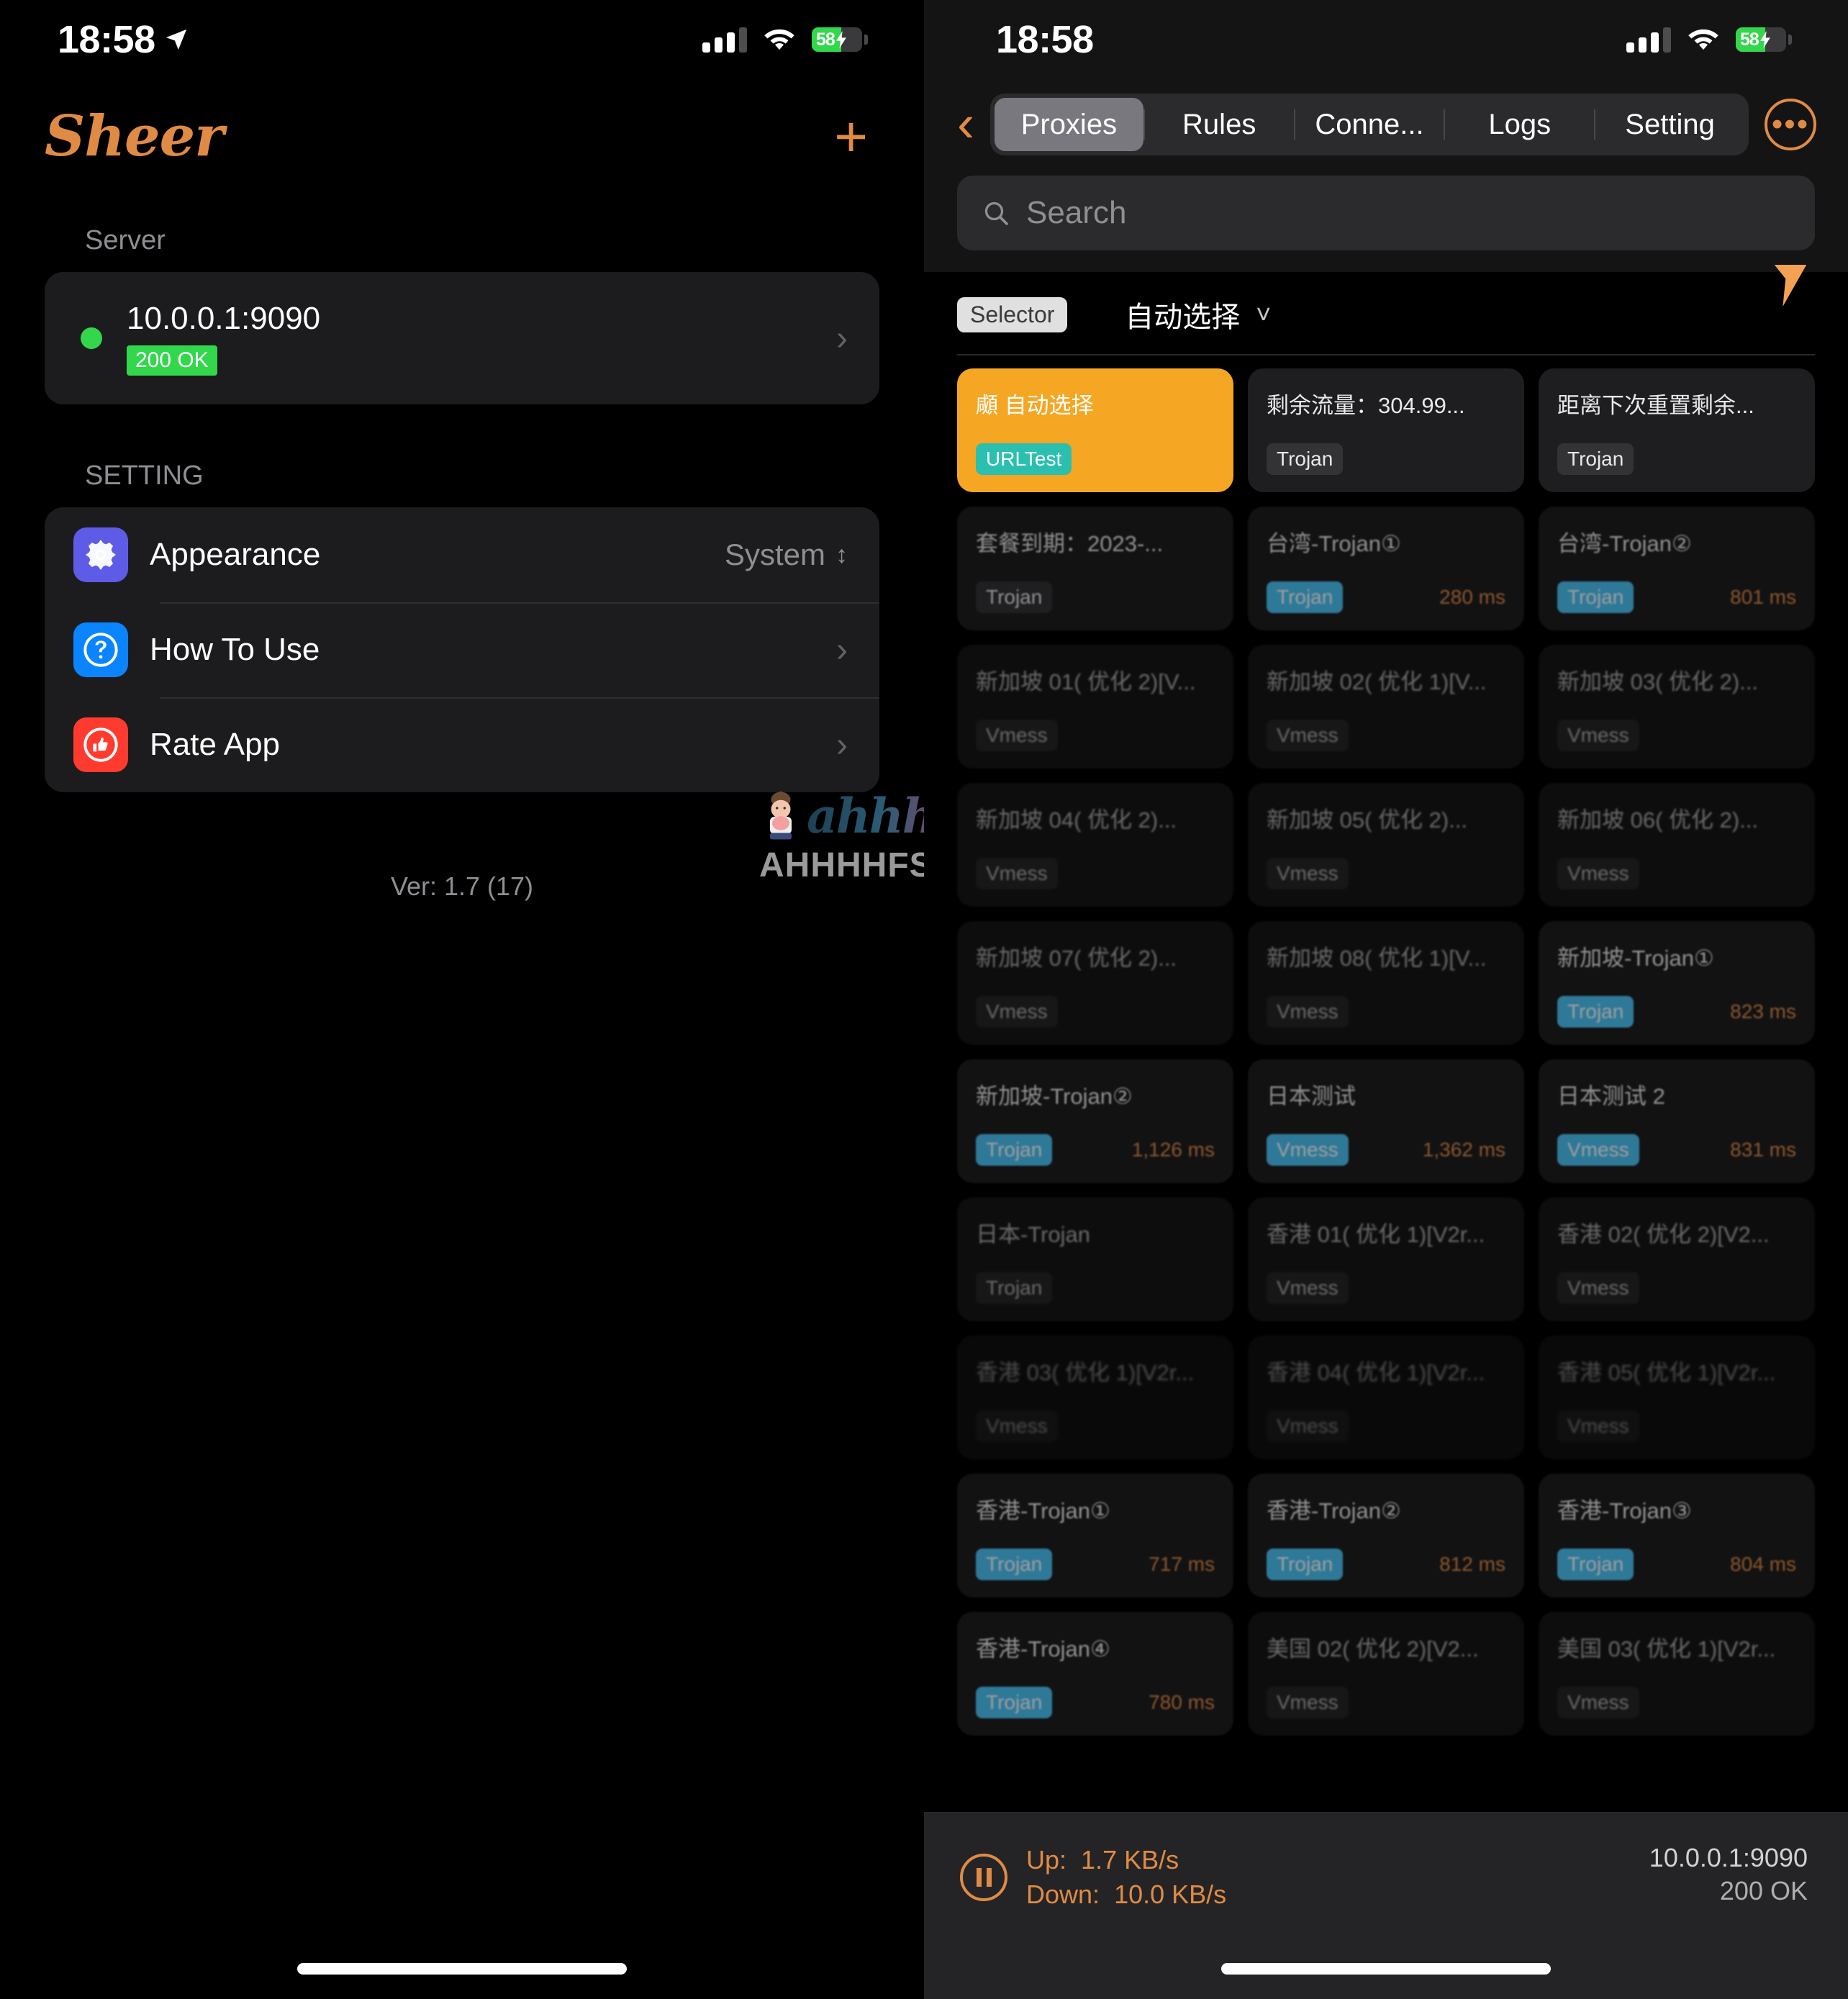  I want to click on selector-row: Selector ♻ 自动选择 ˅, so click(1386, 309).